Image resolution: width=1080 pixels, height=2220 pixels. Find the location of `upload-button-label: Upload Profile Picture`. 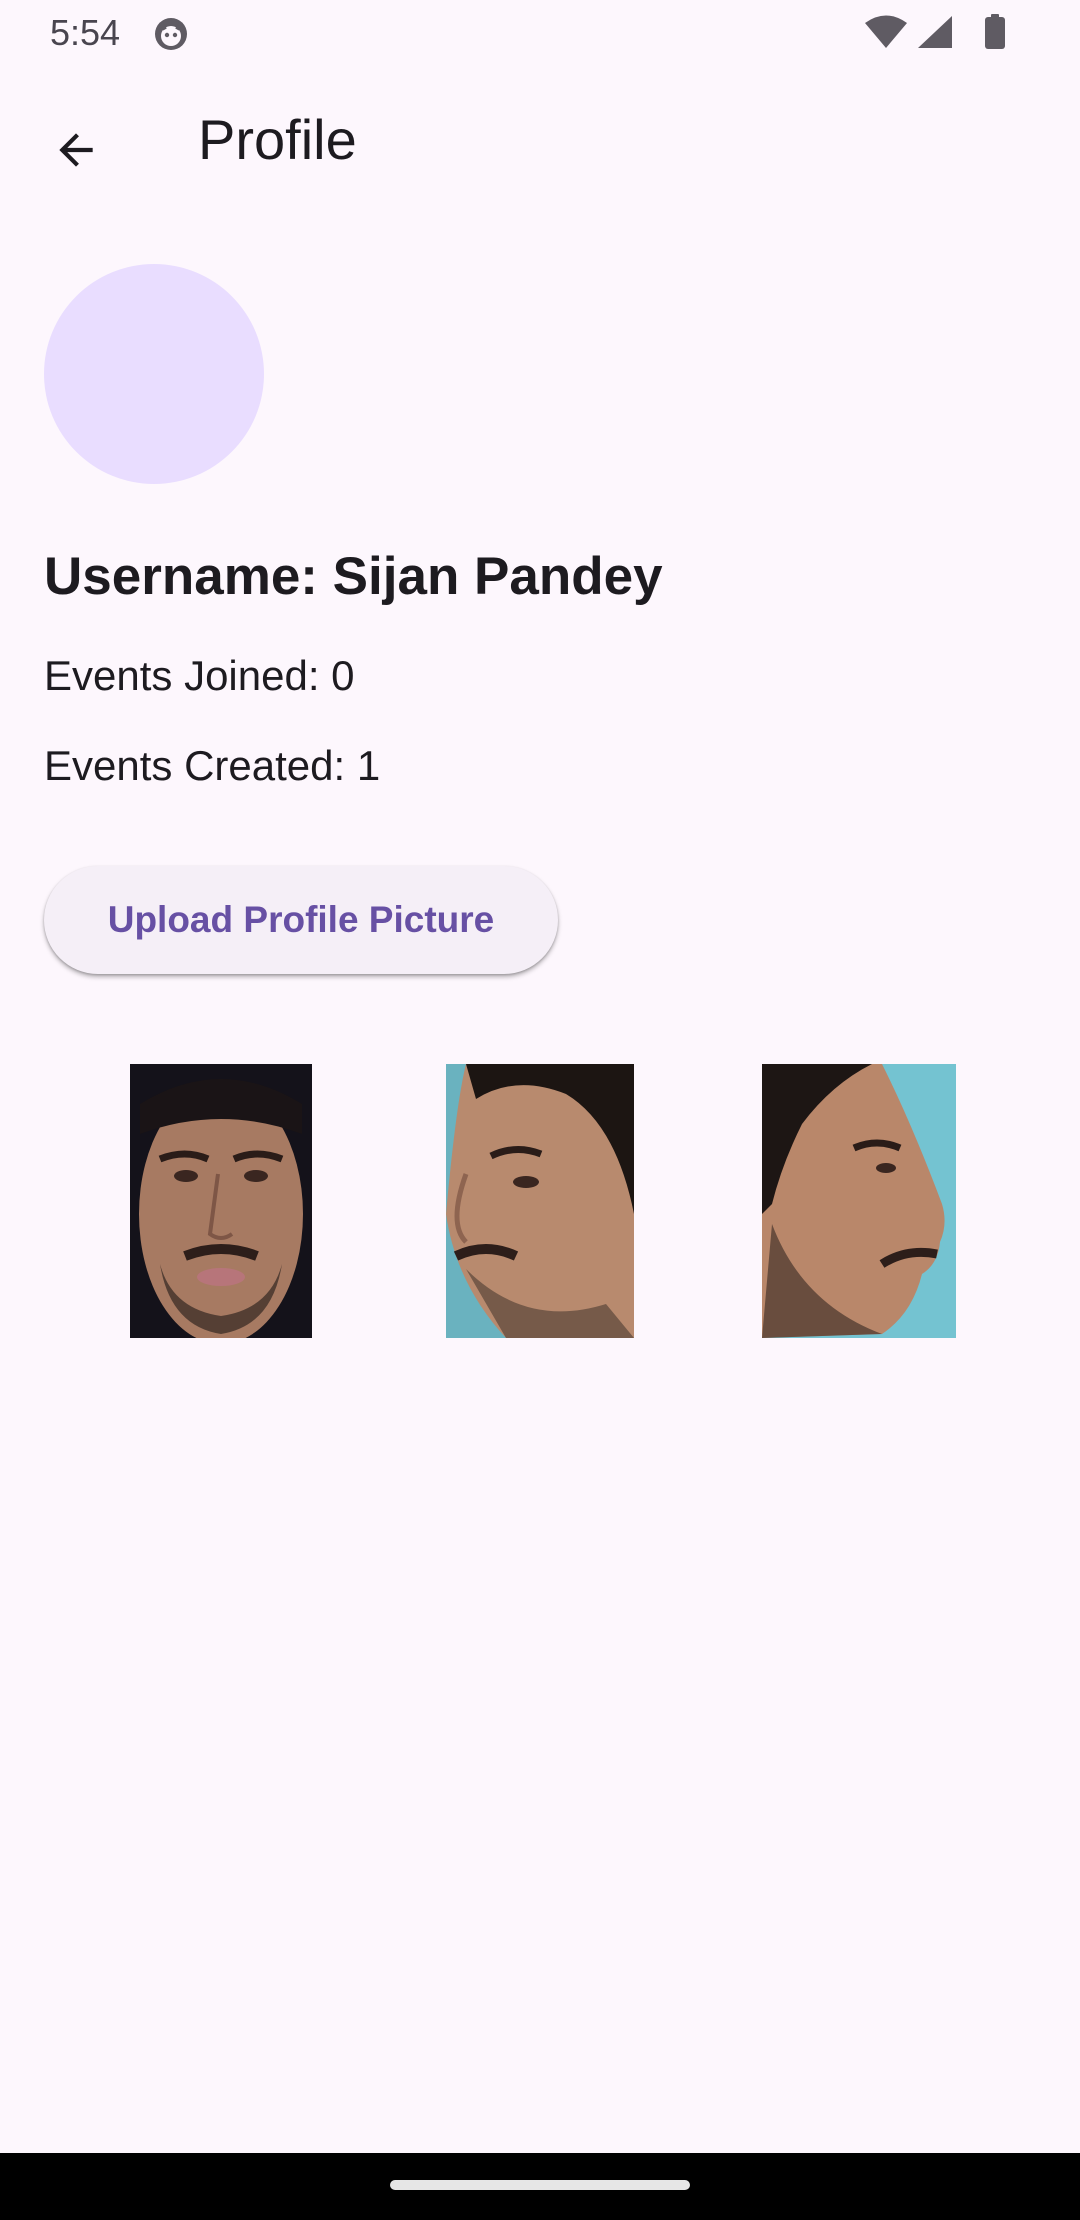

upload-button-label: Upload Profile Picture is located at coordinates (301, 919).